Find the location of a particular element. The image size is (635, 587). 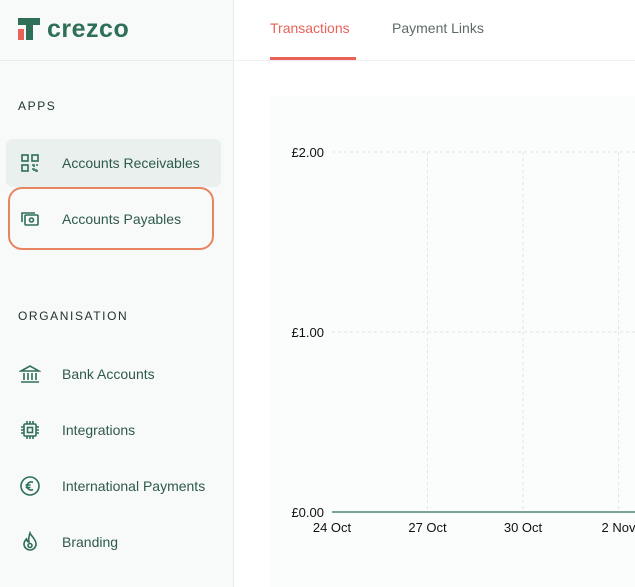

x-tick-label: 27 Oct is located at coordinates (427, 527).